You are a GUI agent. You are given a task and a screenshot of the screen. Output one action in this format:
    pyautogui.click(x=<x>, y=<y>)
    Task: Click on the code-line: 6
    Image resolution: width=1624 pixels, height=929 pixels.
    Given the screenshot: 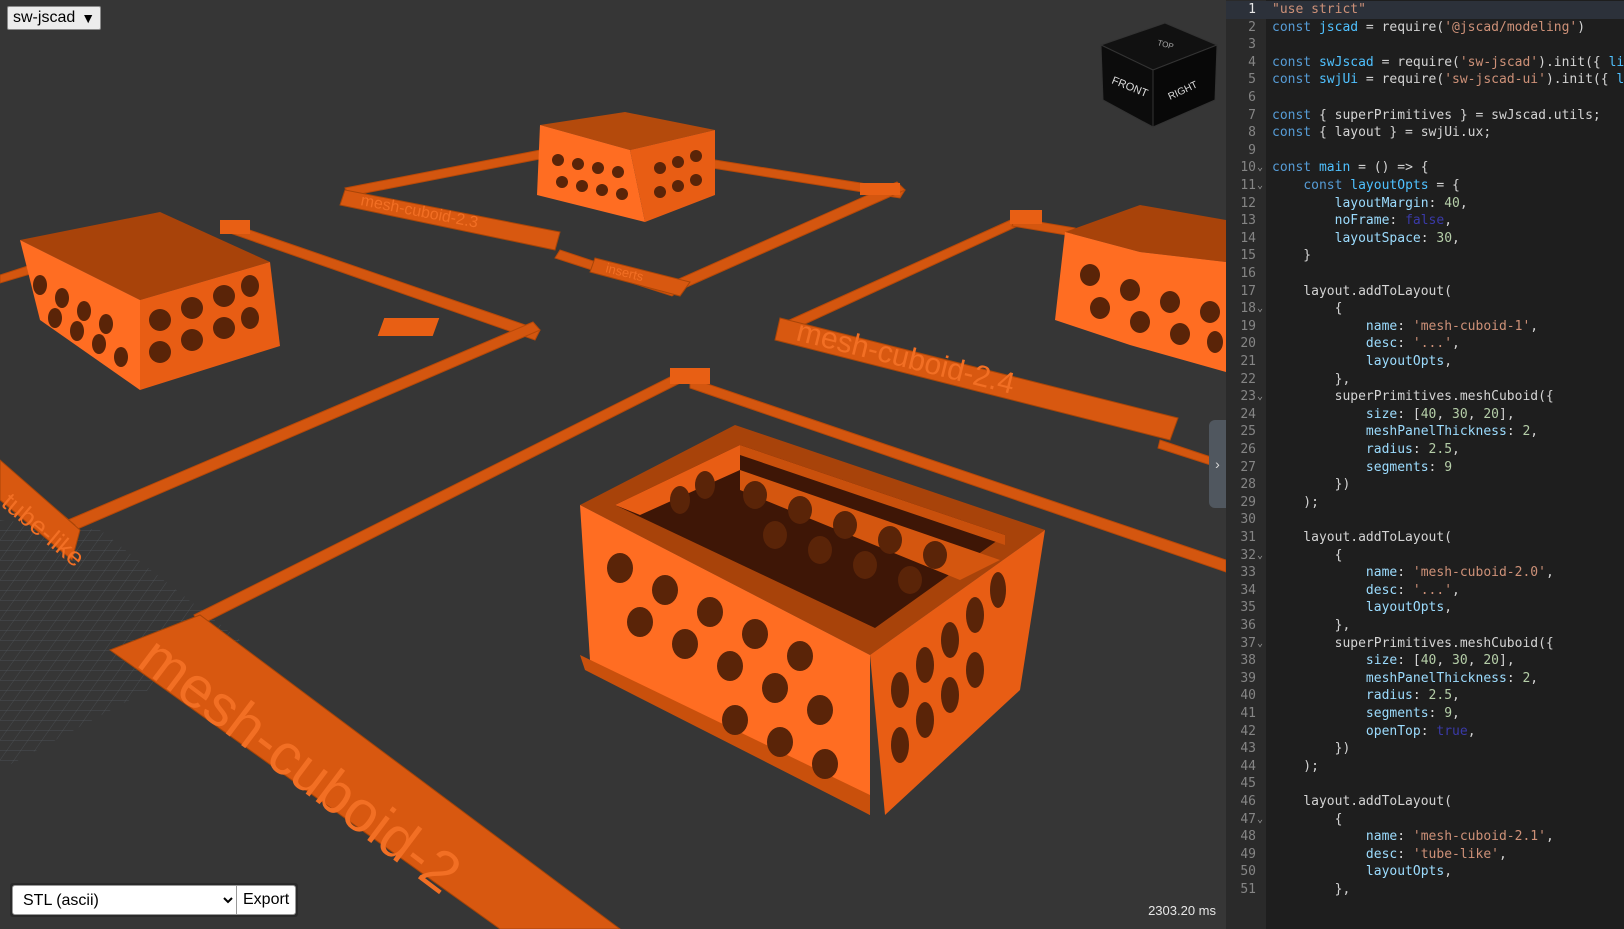 What is the action you would take?
    pyautogui.click(x=1425, y=98)
    